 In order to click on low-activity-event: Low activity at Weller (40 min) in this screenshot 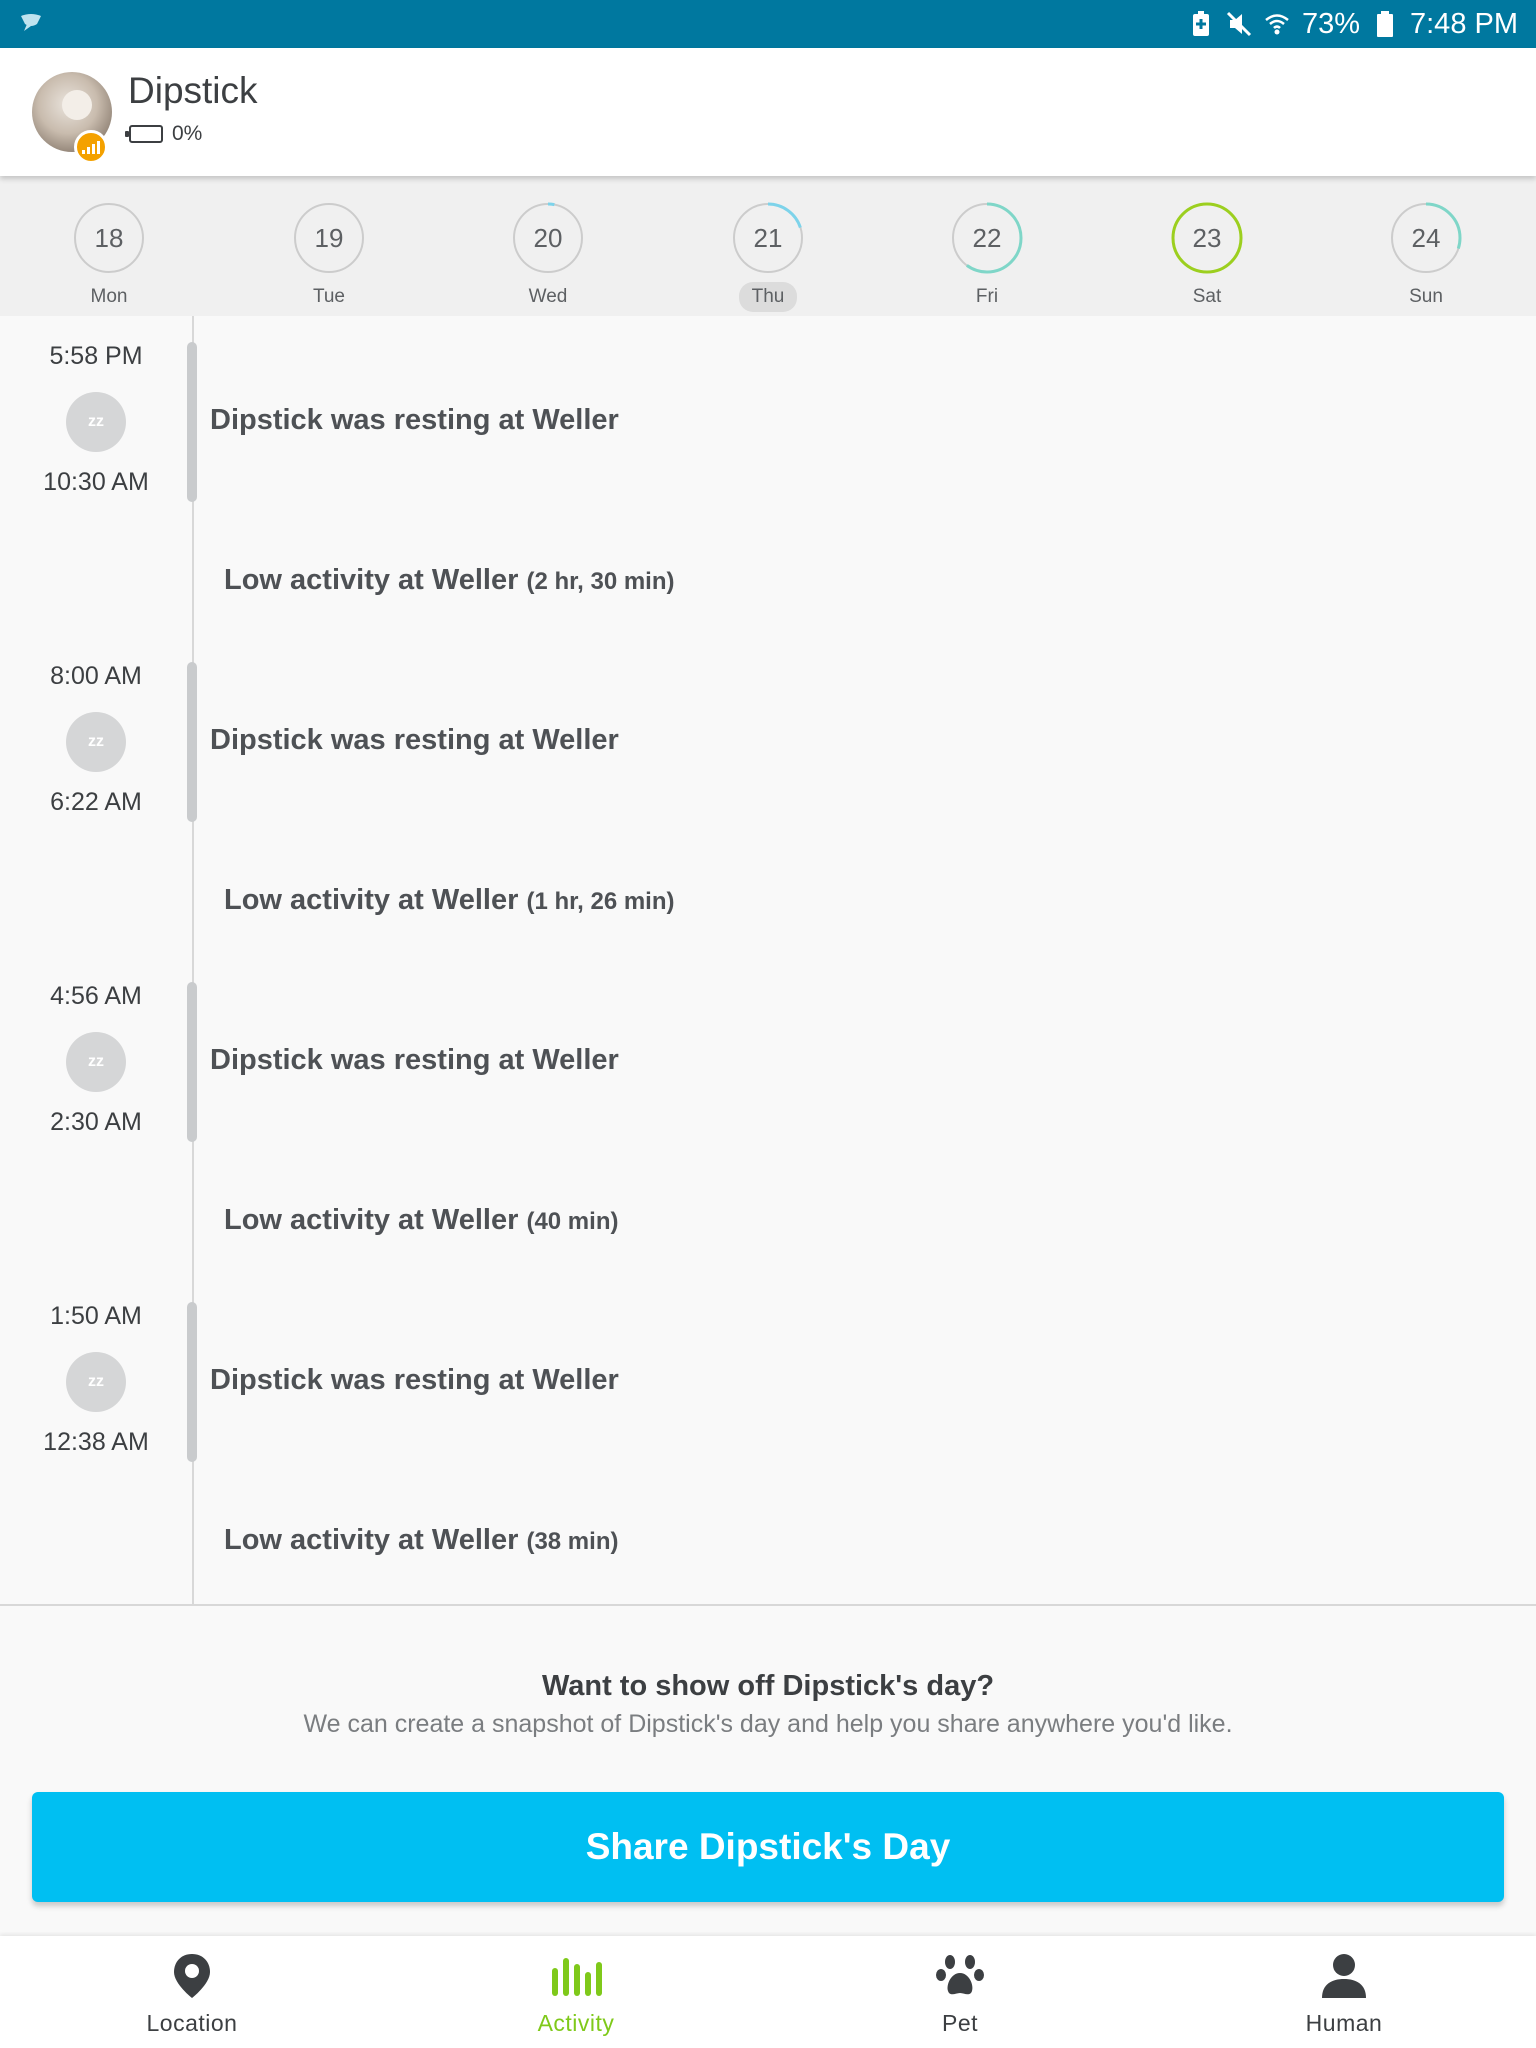, I will do `click(421, 1220)`.